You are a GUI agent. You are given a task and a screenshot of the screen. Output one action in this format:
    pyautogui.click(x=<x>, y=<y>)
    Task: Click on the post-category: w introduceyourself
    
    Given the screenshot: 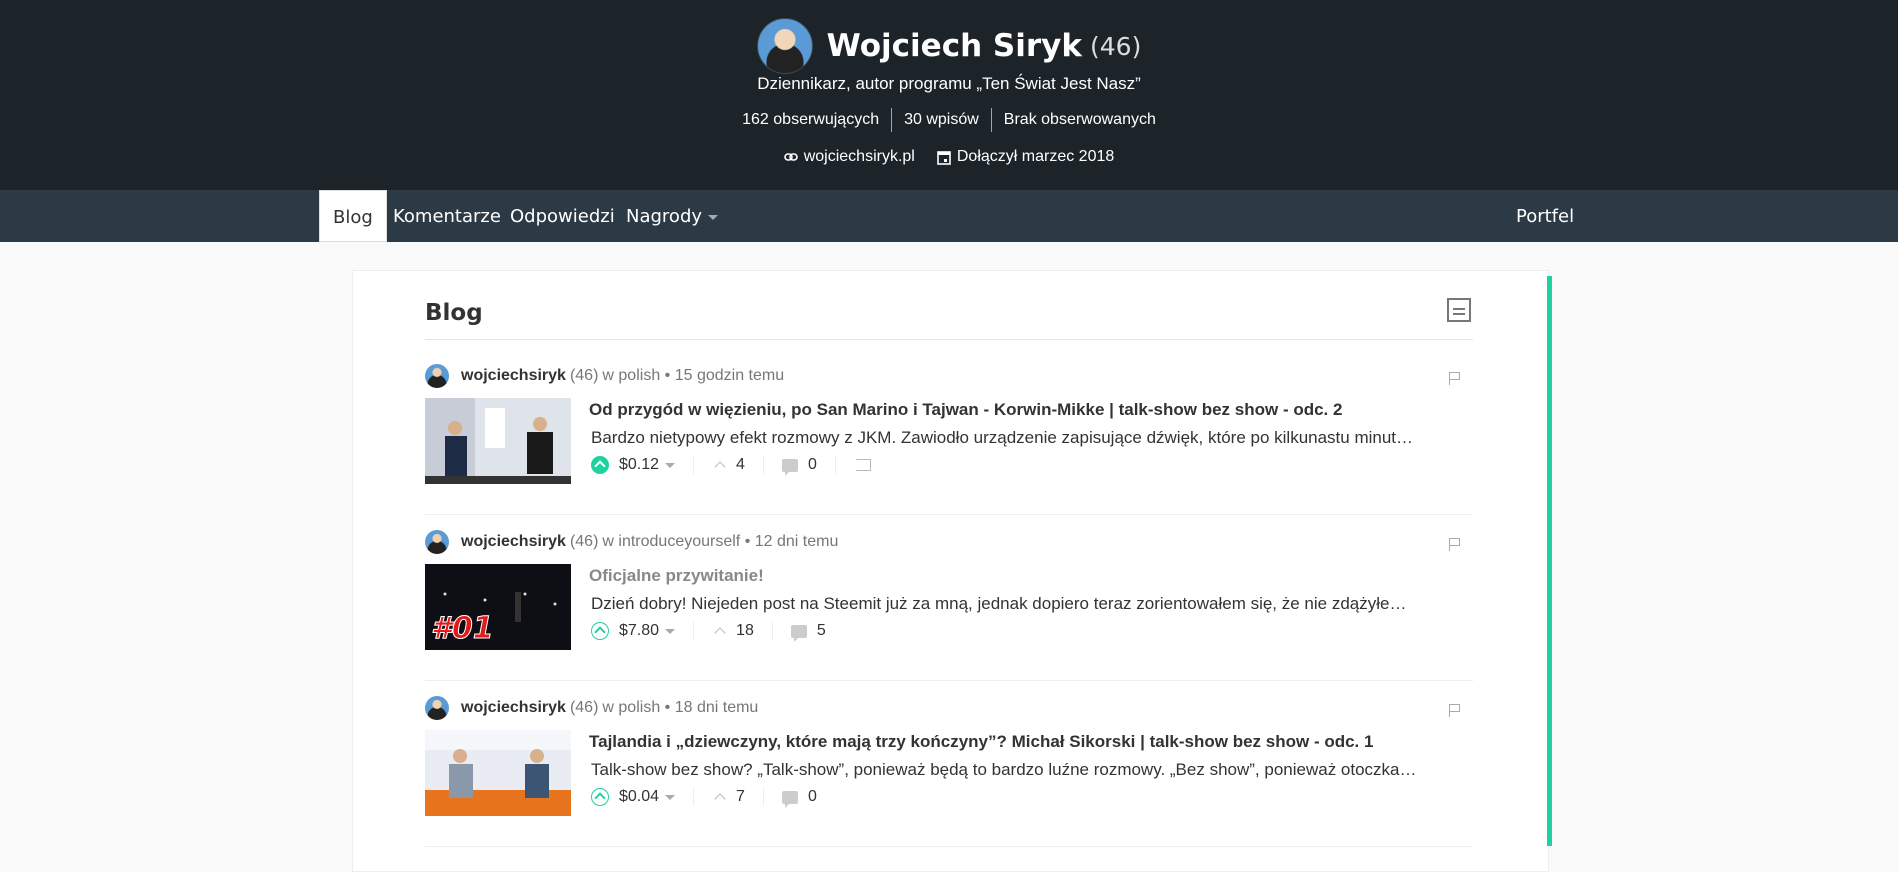 What is the action you would take?
    pyautogui.click(x=671, y=542)
    